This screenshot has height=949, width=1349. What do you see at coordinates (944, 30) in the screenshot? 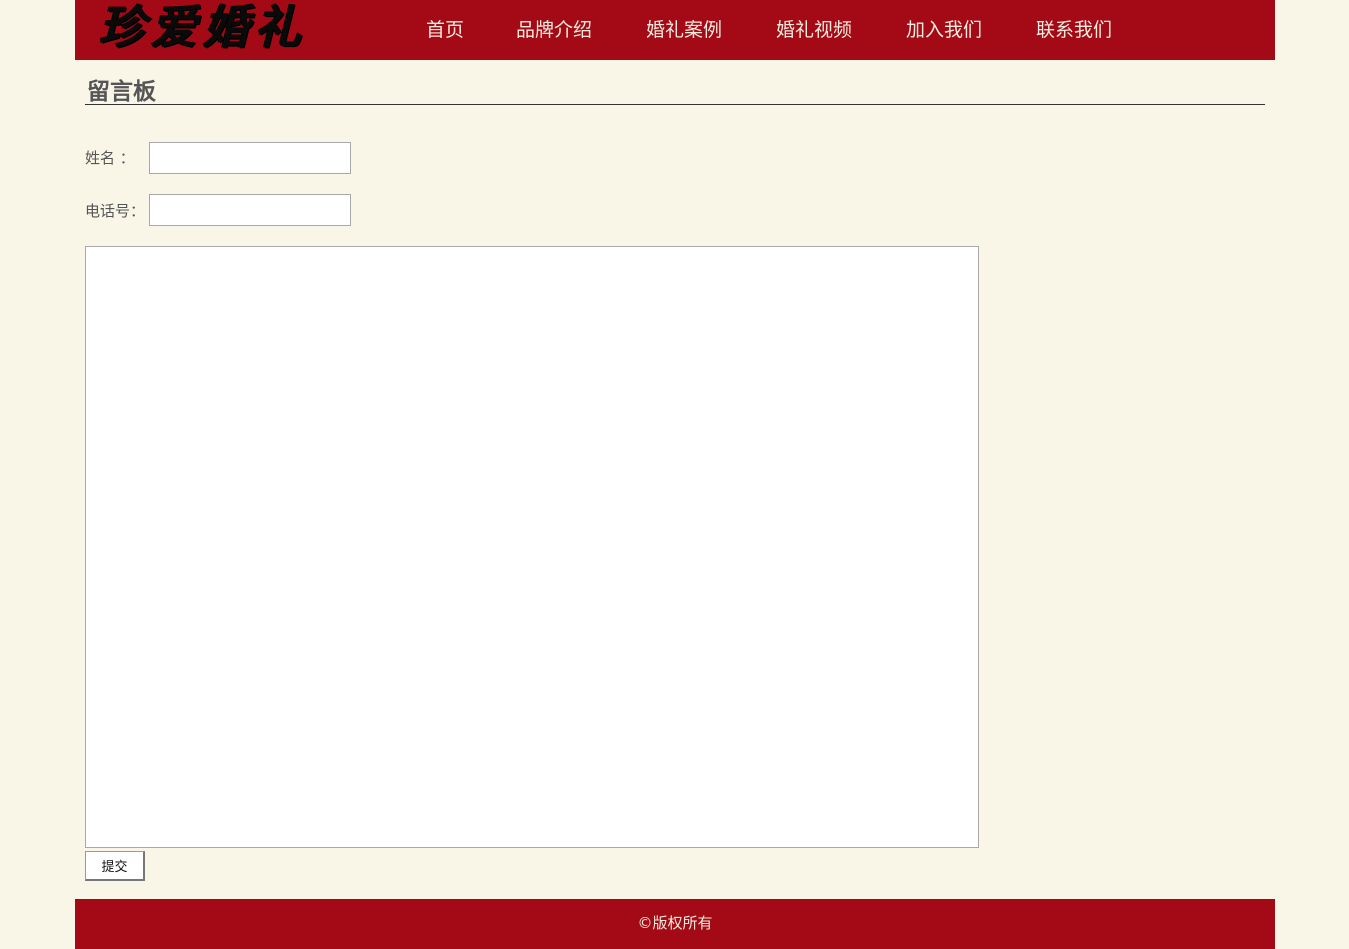
I see `nav-item-join-us: 加入我们` at bounding box center [944, 30].